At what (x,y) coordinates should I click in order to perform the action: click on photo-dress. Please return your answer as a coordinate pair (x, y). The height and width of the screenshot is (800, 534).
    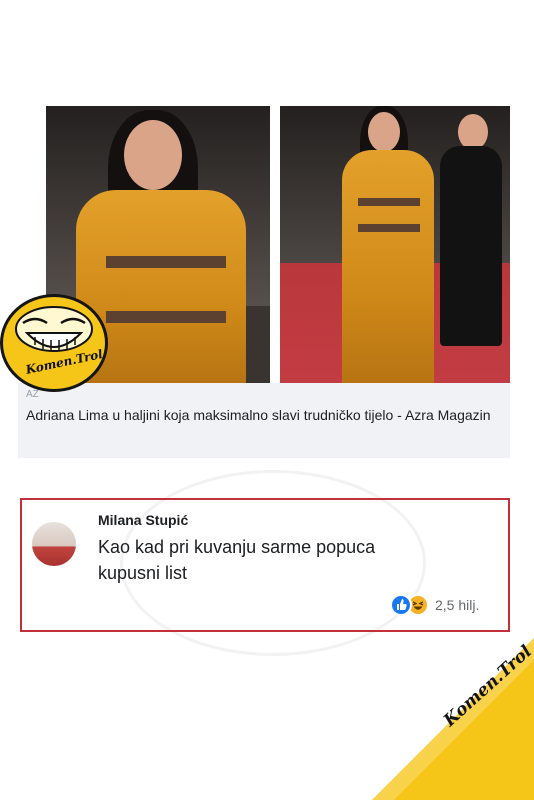
    Looking at the image, I should click on (388, 266).